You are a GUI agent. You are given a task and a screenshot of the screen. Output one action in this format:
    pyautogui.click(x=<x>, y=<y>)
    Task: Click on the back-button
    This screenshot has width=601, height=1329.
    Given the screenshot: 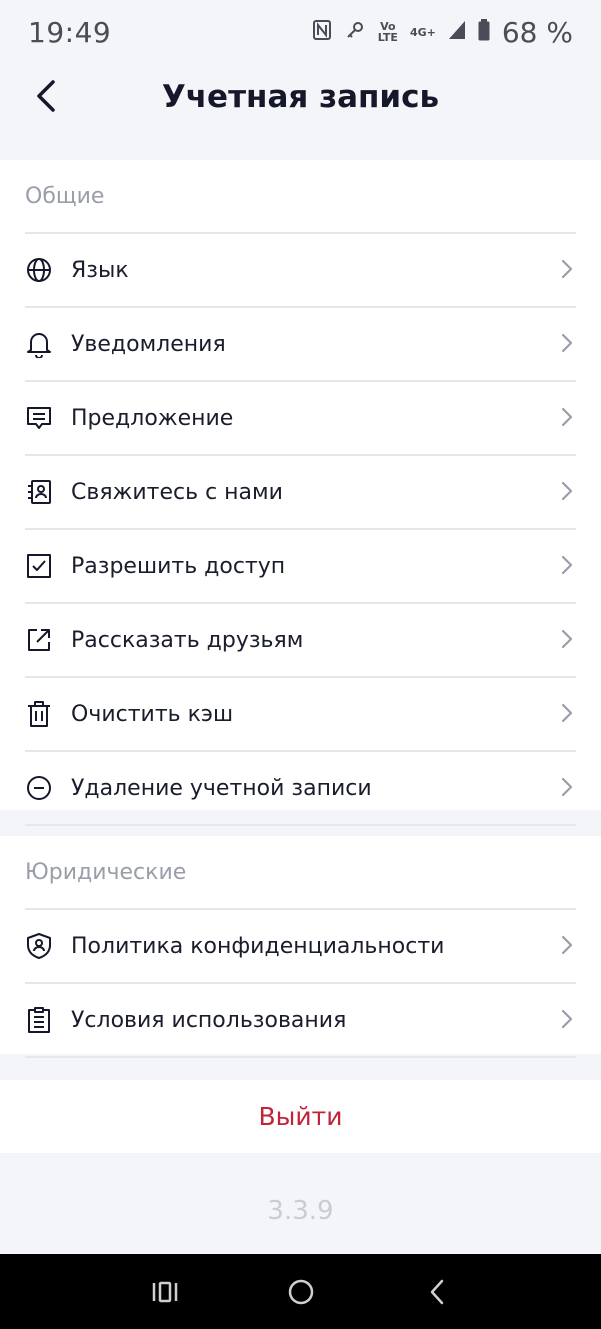 What is the action you would take?
    pyautogui.click(x=46, y=96)
    